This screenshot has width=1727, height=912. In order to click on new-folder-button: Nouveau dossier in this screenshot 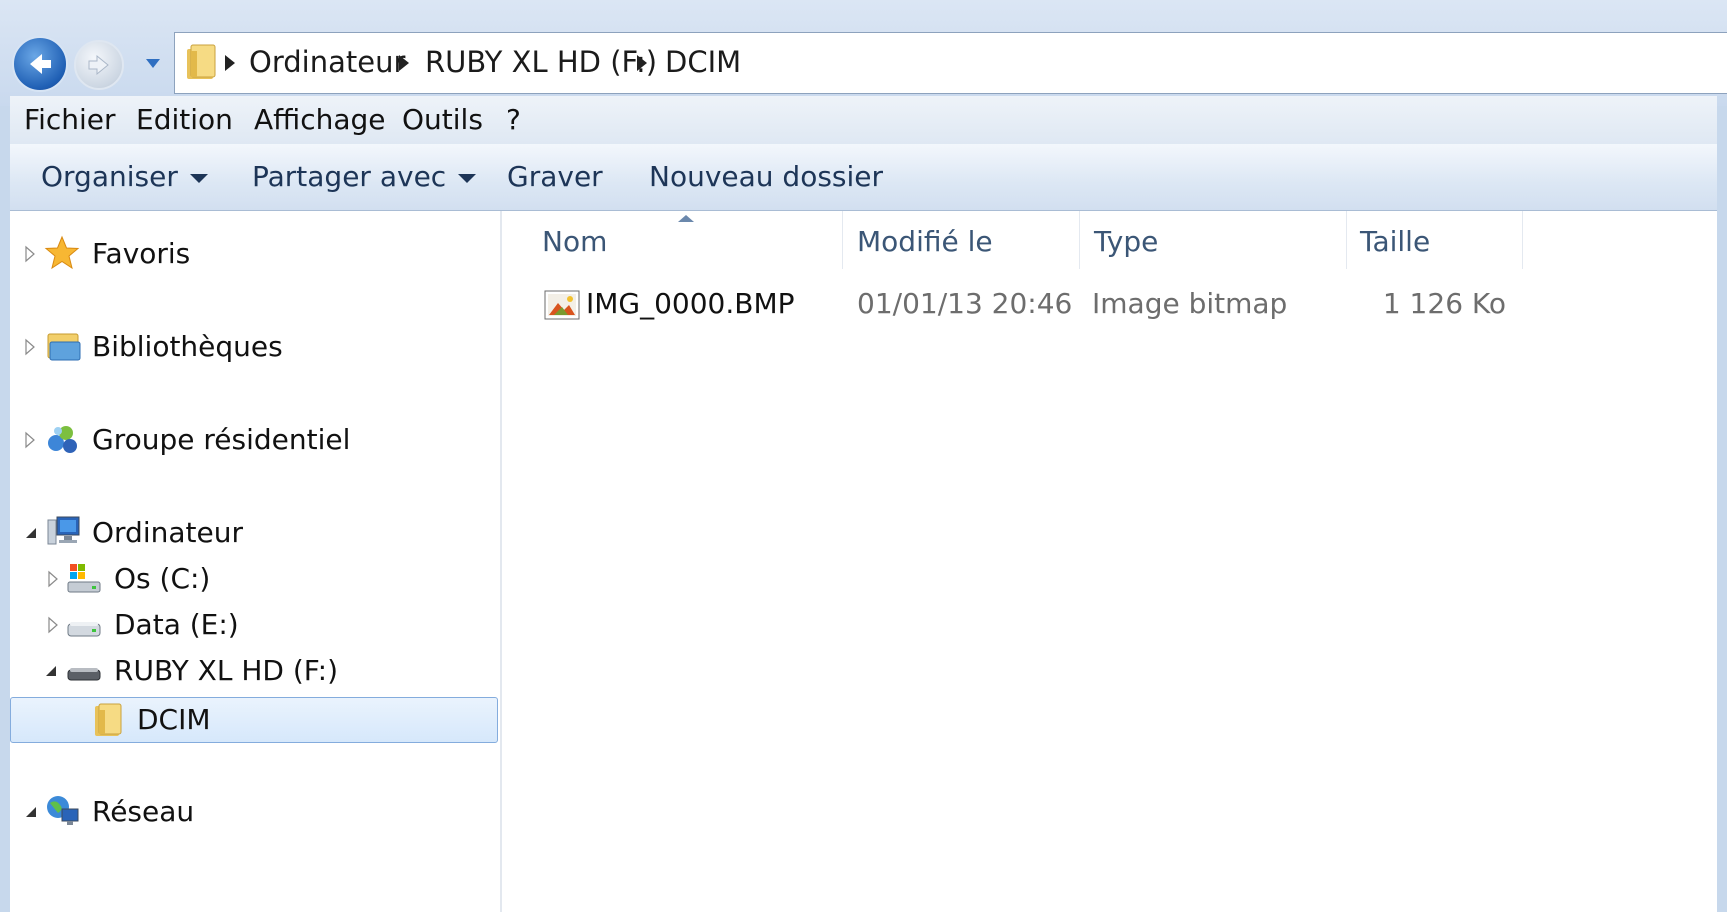, I will do `click(766, 177)`.